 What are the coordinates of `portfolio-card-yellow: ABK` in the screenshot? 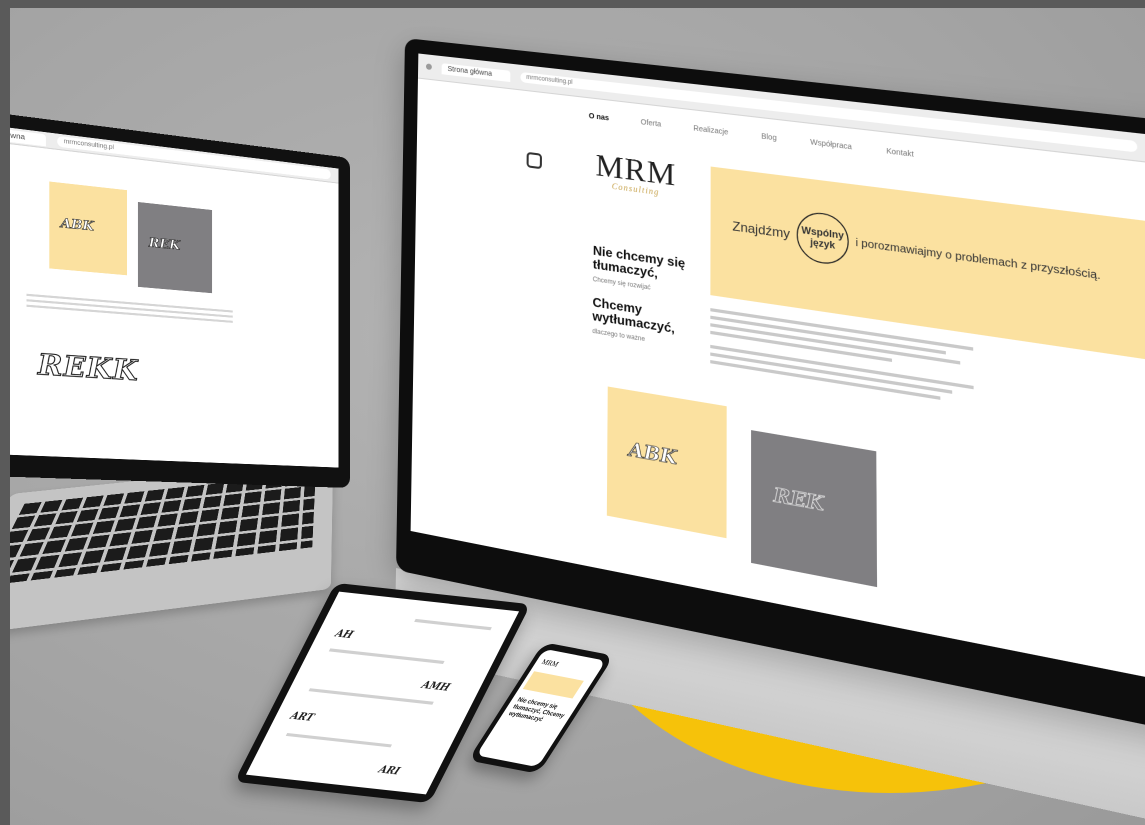 It's located at (667, 463).